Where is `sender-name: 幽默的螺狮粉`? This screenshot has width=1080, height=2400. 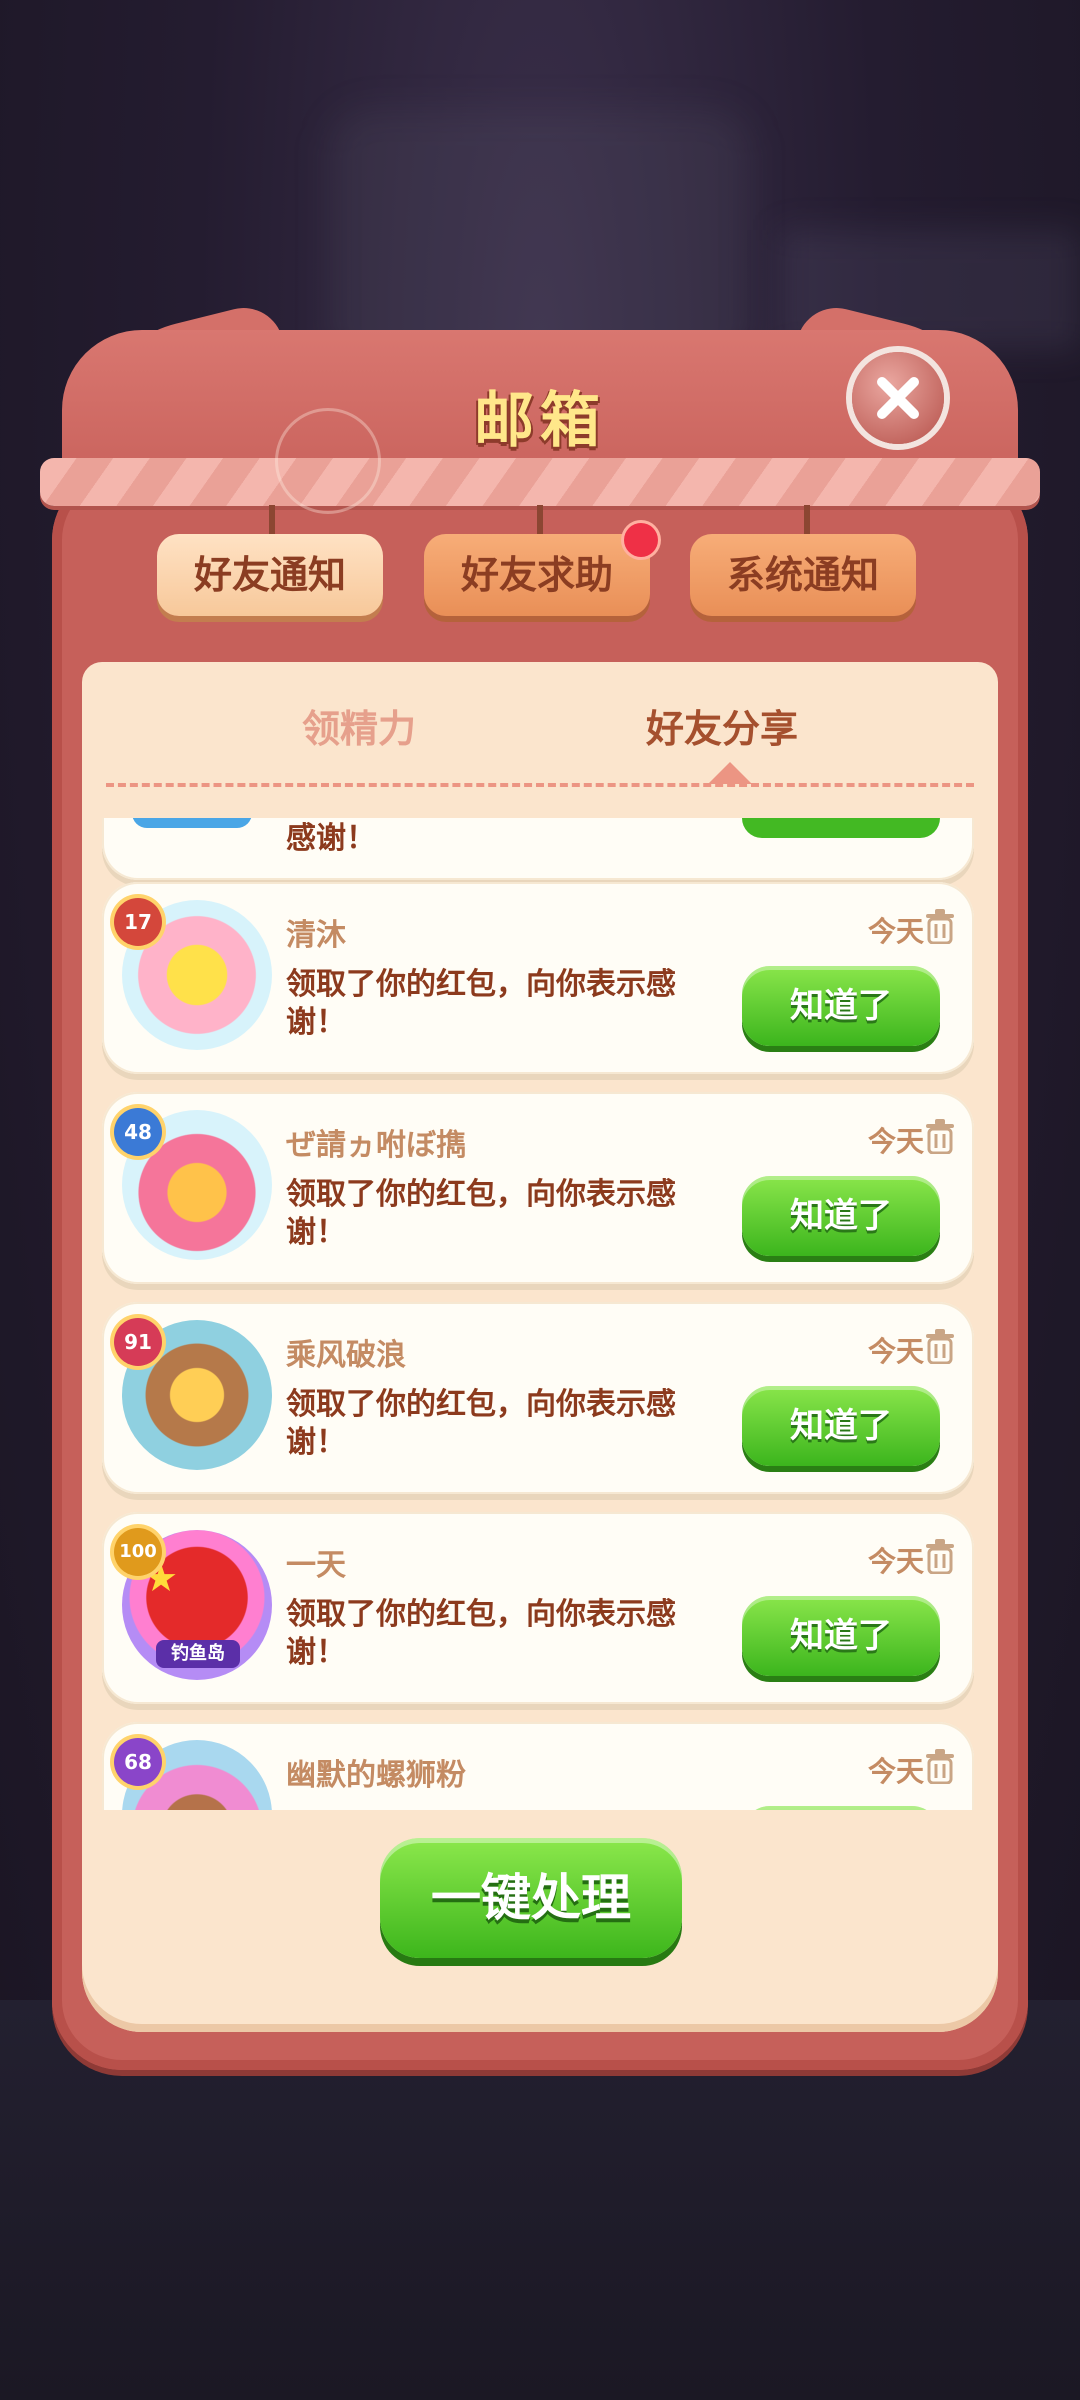 sender-name: 幽默的螺狮粉 is located at coordinates (376, 1775).